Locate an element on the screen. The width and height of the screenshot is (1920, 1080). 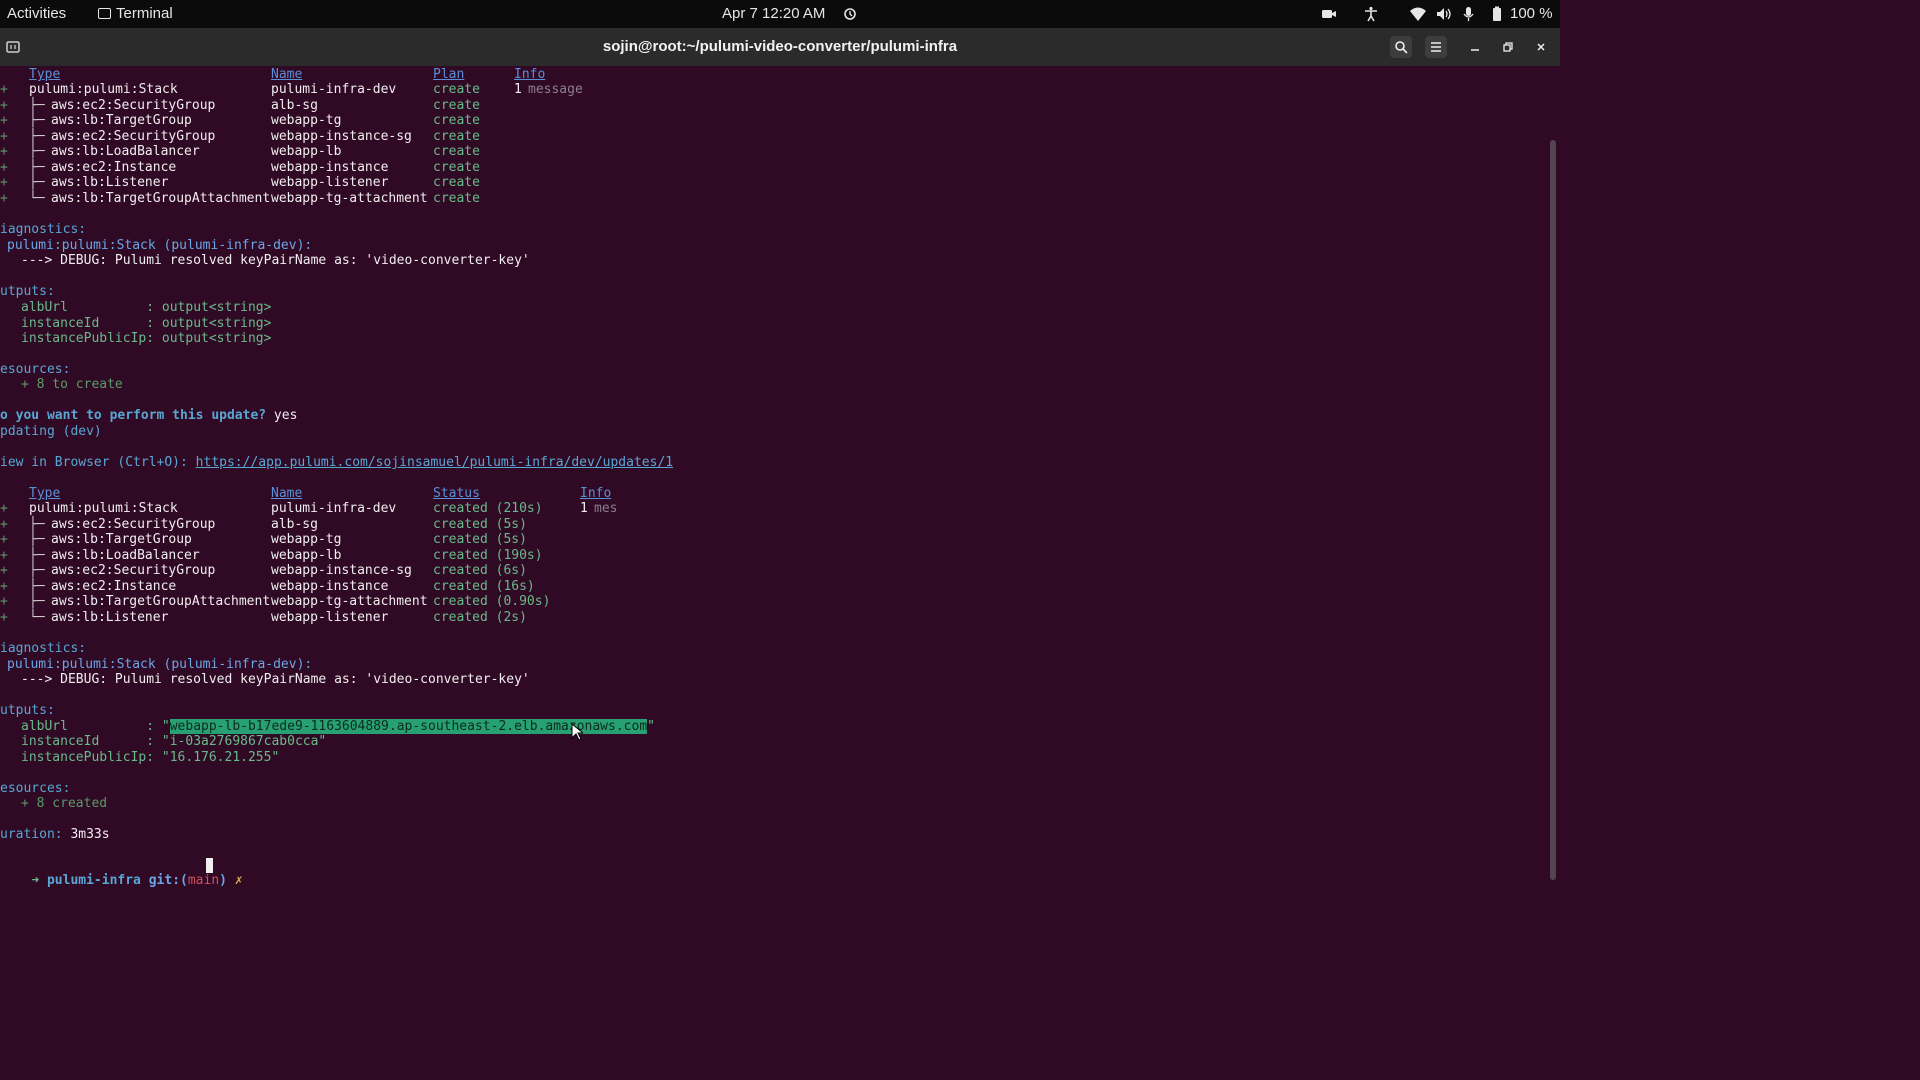
output-key: instanceId is located at coordinates (84, 741).